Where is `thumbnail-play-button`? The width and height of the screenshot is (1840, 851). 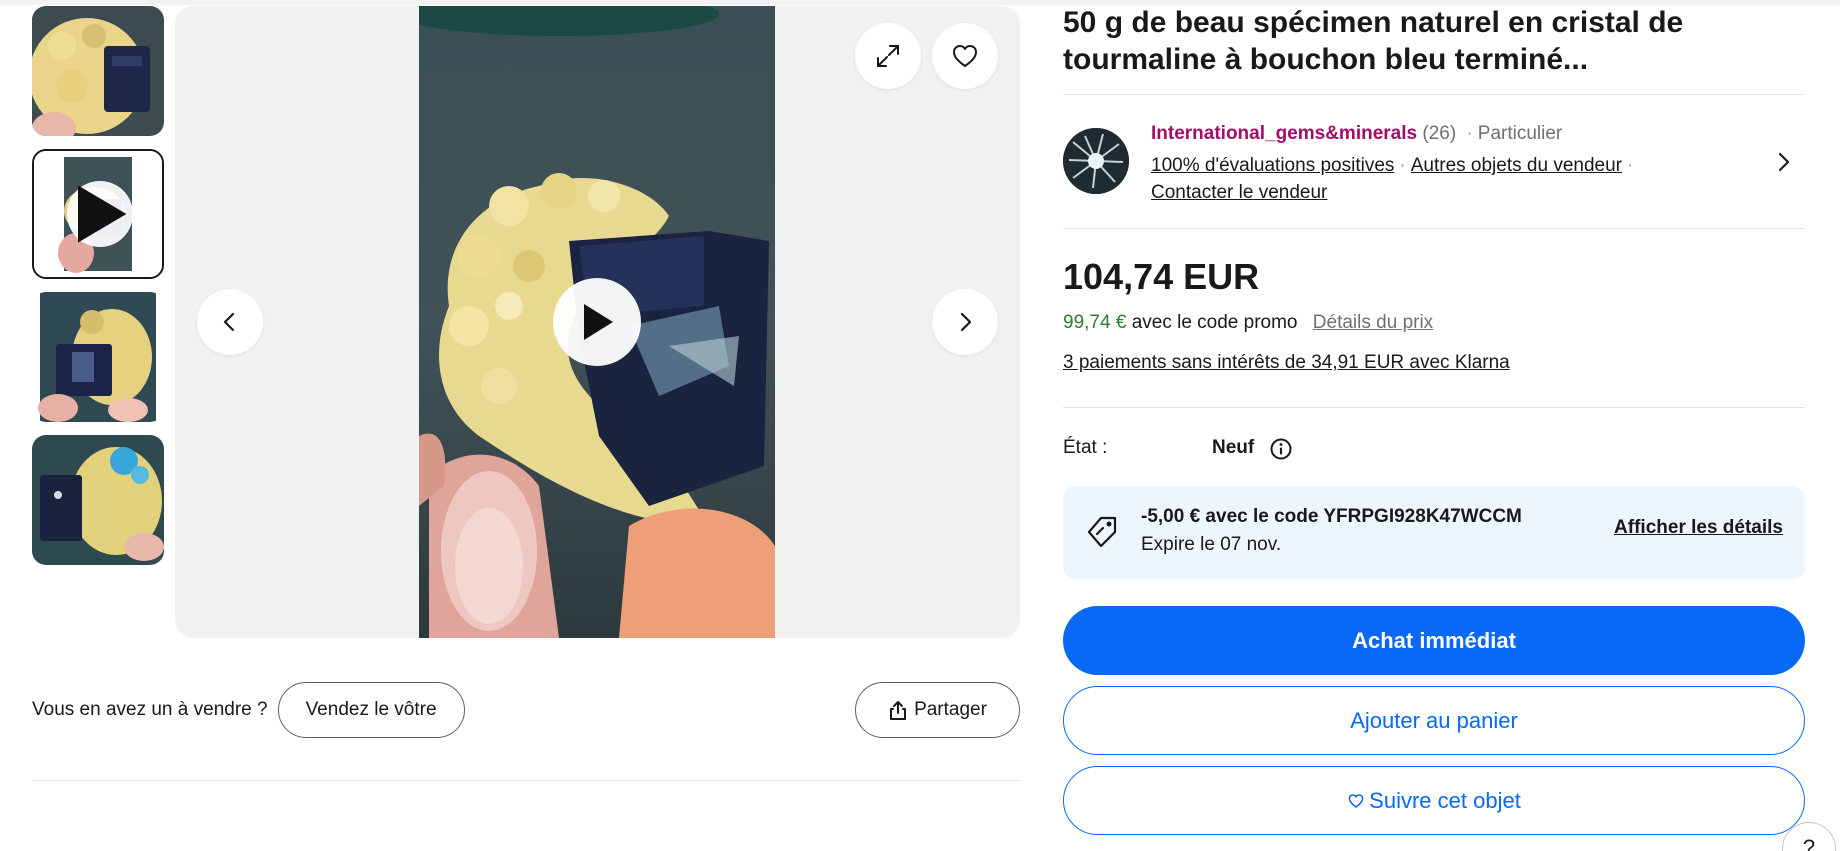 thumbnail-play-button is located at coordinates (100, 214).